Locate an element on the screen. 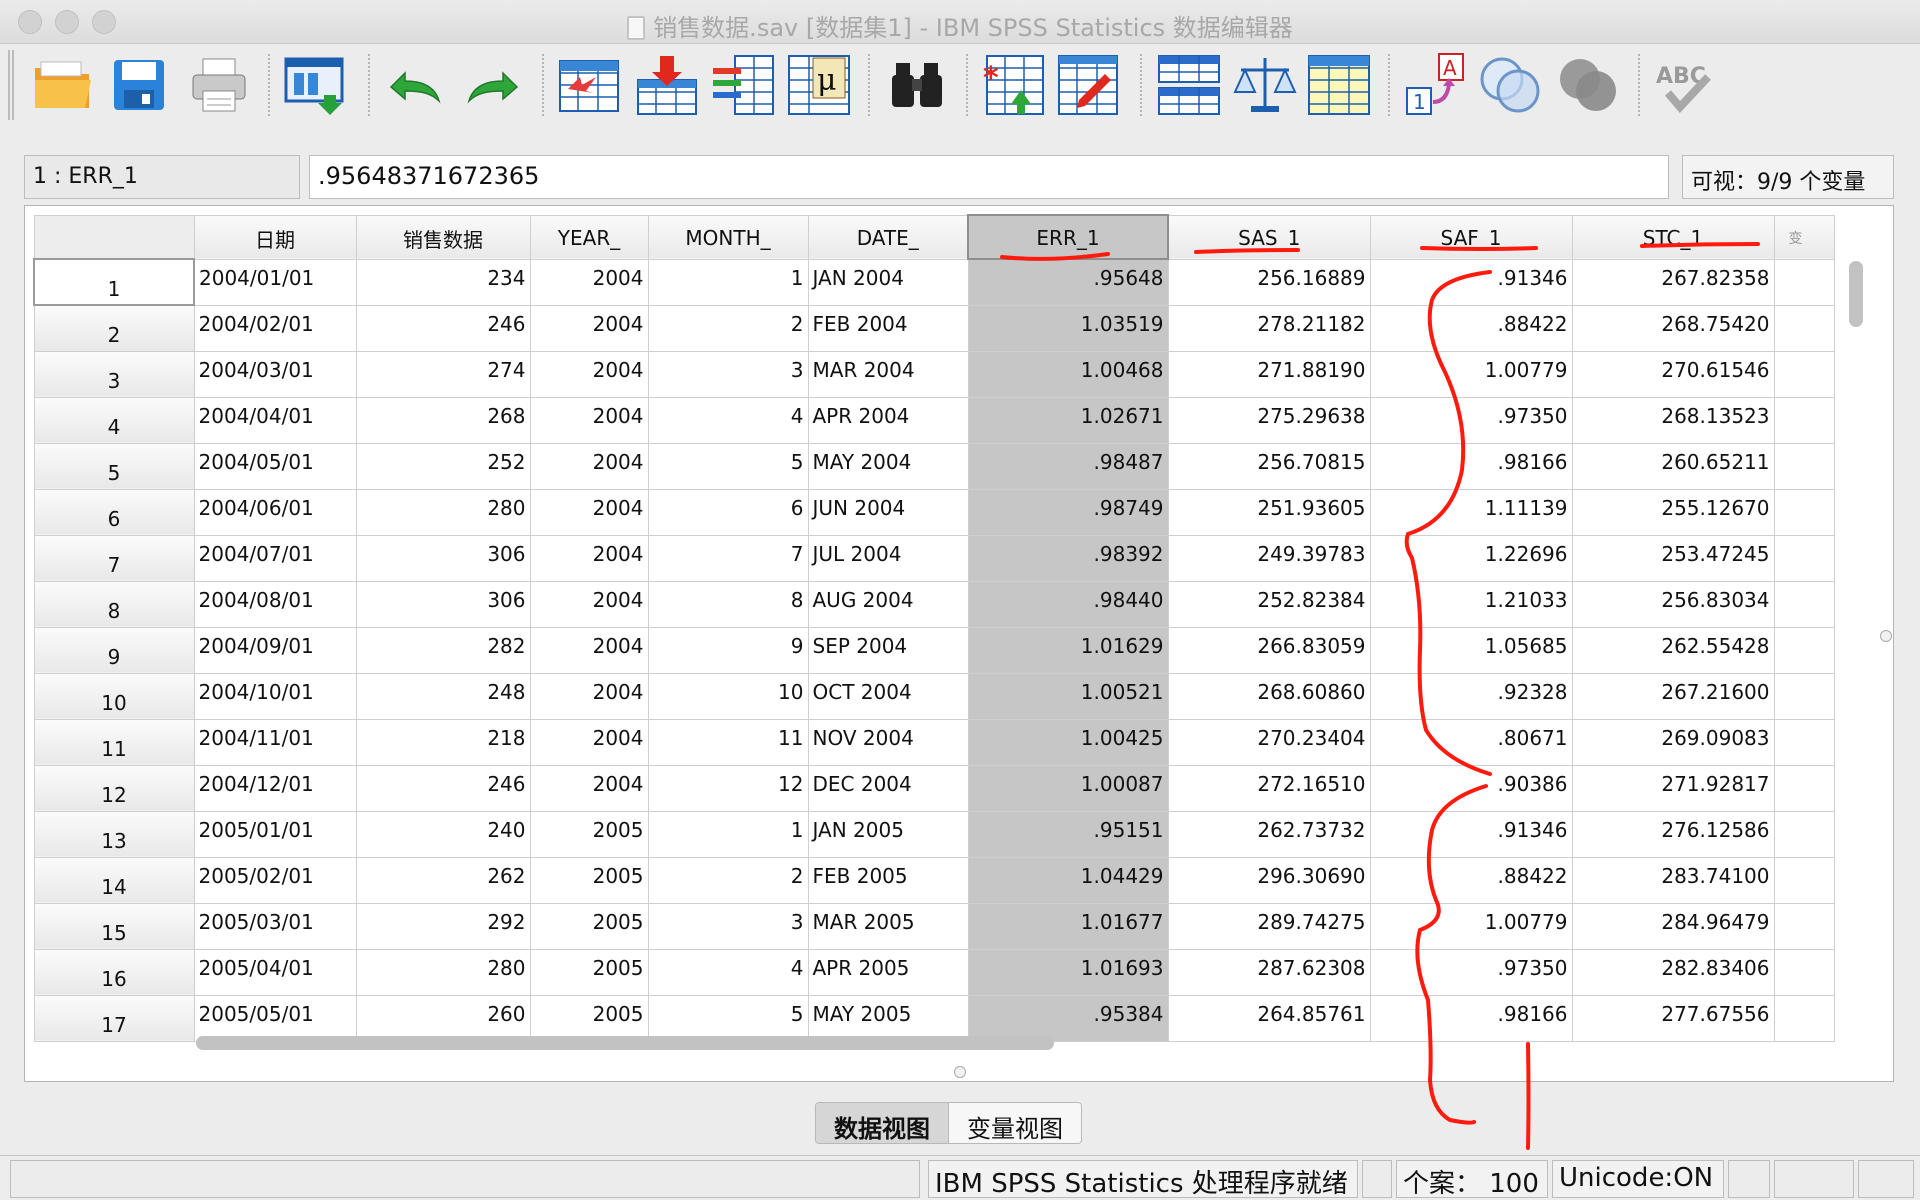 Image resolution: width=1920 pixels, height=1200 pixels. cell-month: 5 is located at coordinates (728, 466).